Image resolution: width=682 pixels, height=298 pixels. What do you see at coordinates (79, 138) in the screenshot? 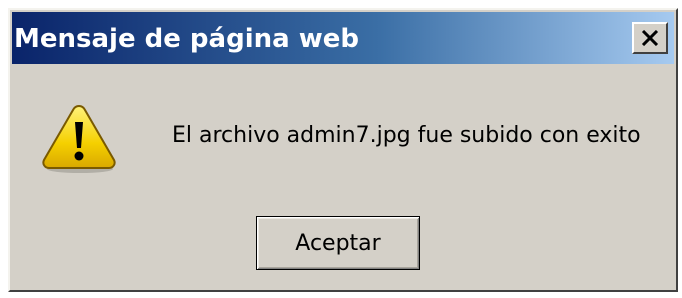
I see `warning-icon` at bounding box center [79, 138].